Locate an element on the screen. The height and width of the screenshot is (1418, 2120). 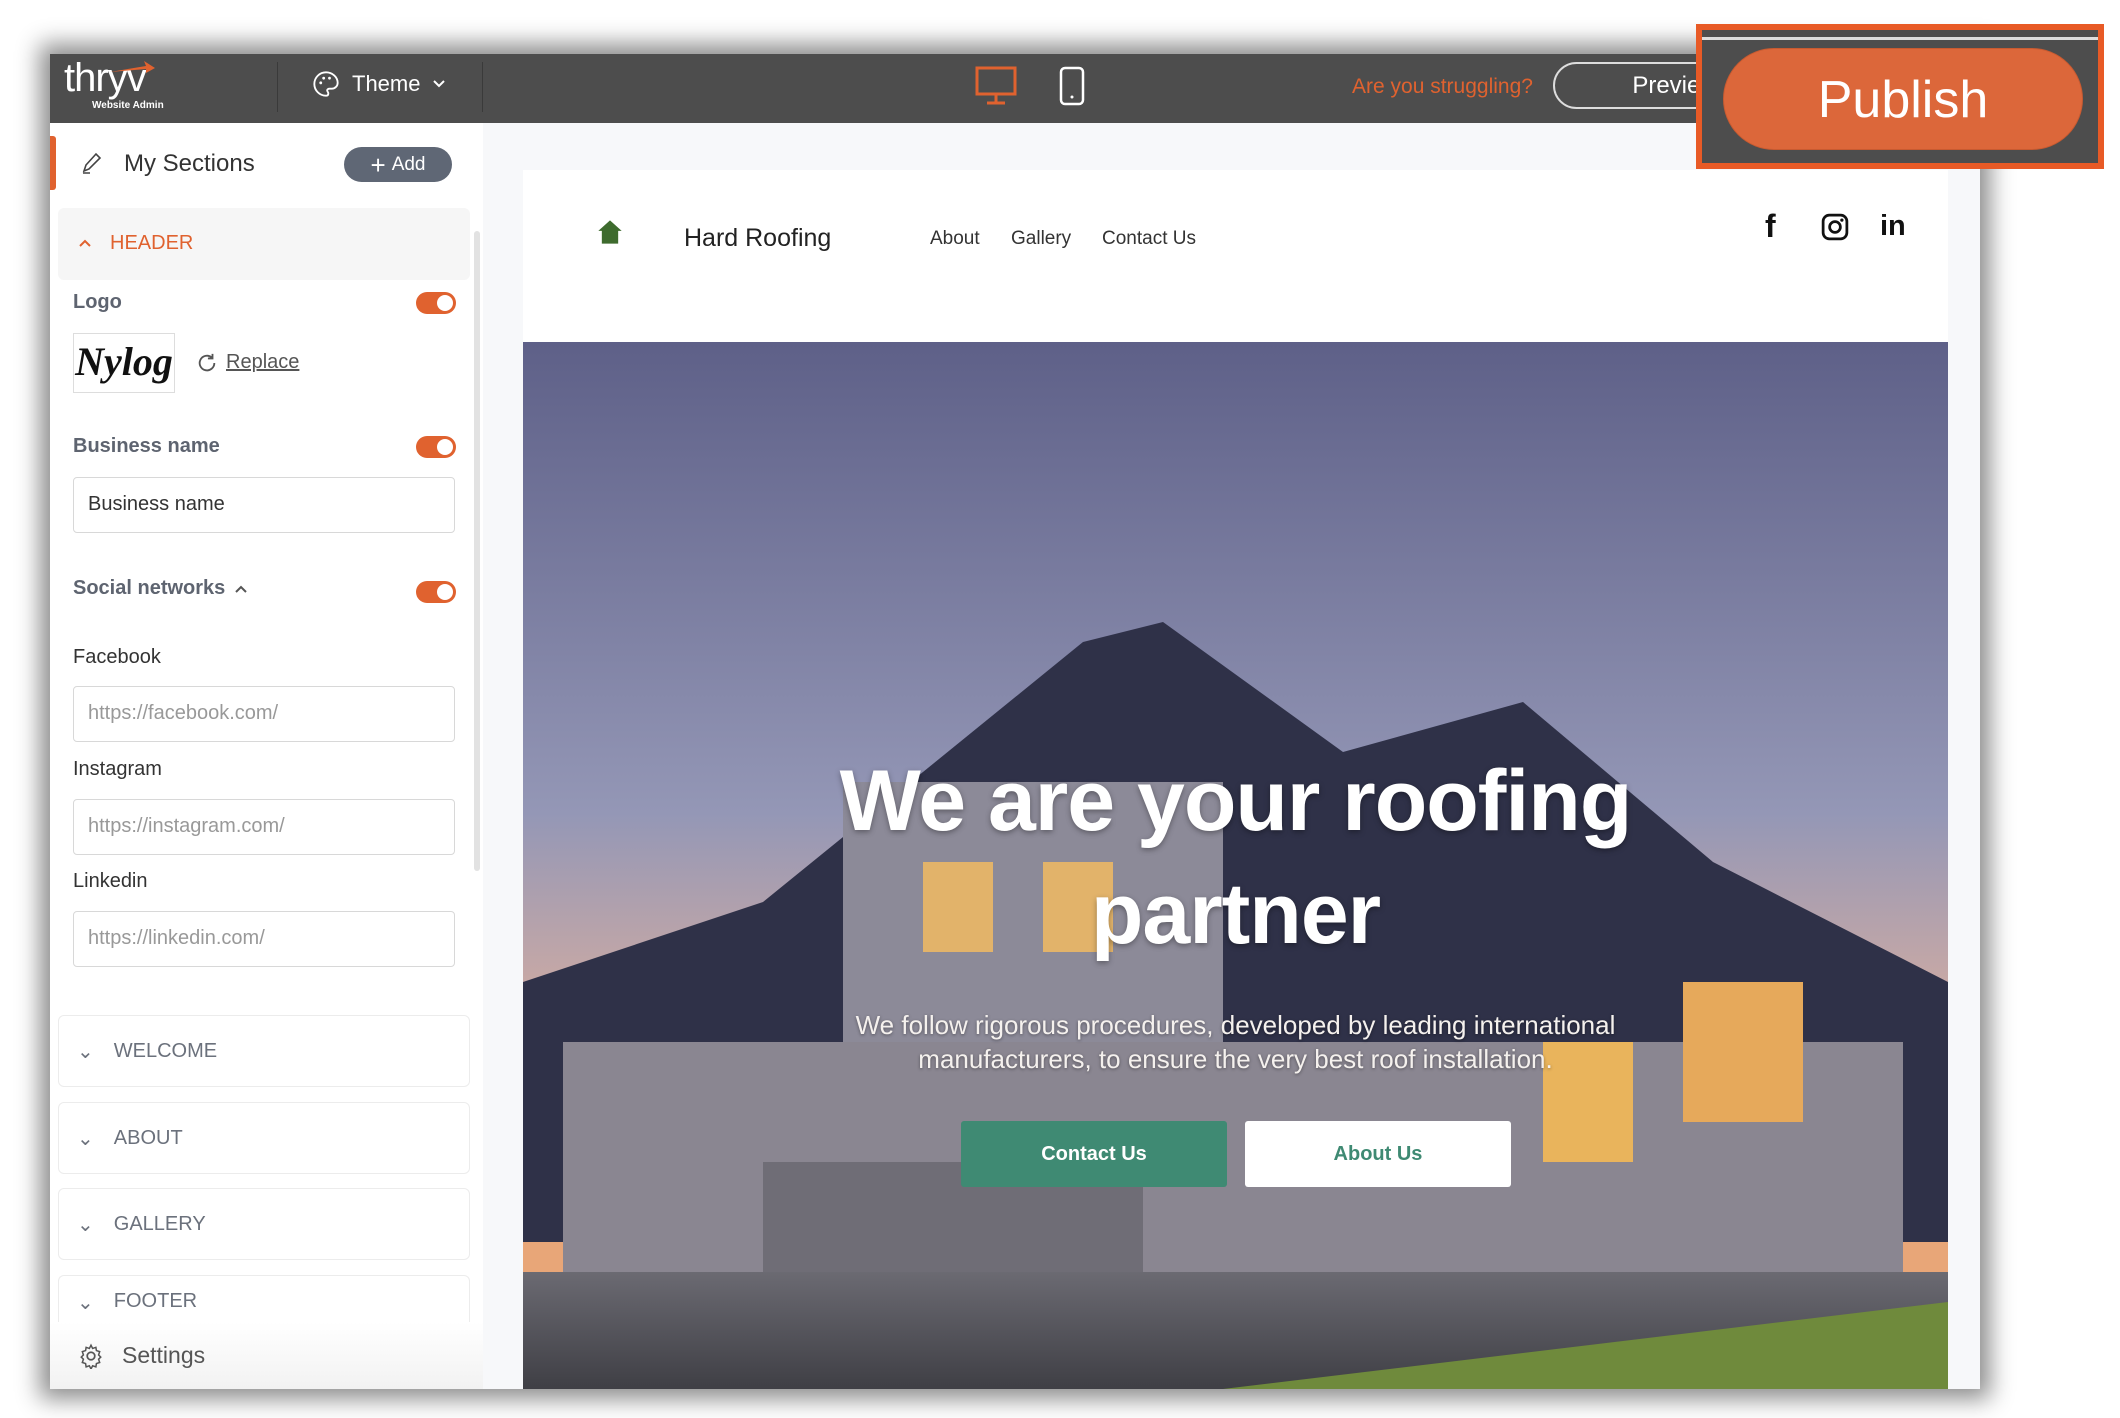
theme-label: Theme is located at coordinates (386, 83).